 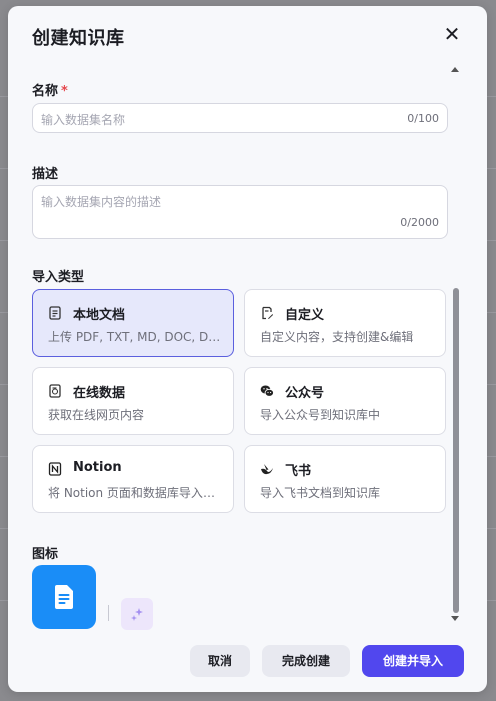 I want to click on import-option-desc: 将 Notion 页面和数据库导入知识库, so click(x=136, y=493).